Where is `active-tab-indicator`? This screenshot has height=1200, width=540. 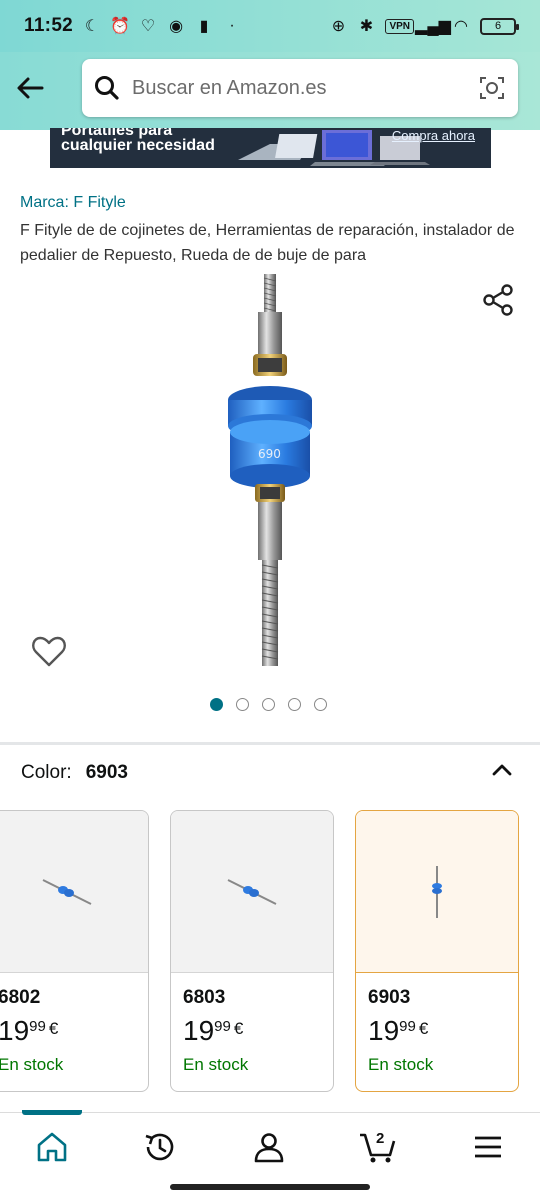
active-tab-indicator is located at coordinates (52, 1112).